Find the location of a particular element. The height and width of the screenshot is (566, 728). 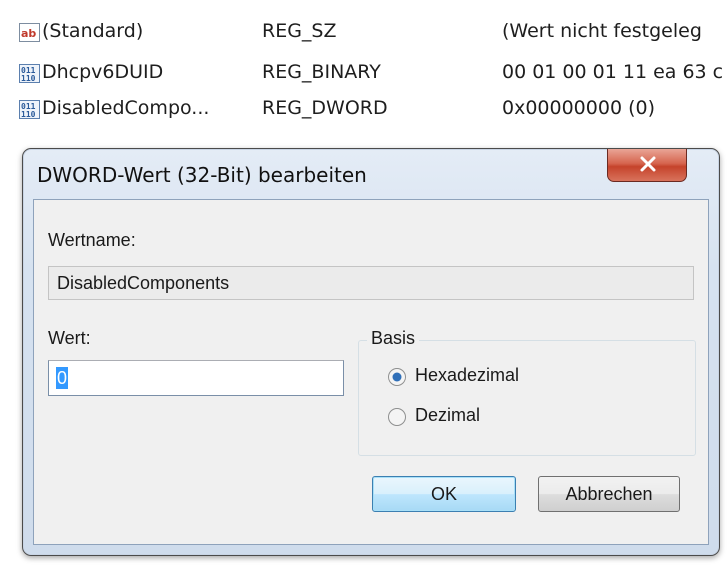

registry-value-data: (Wert nicht festgeleg is located at coordinates (602, 31).